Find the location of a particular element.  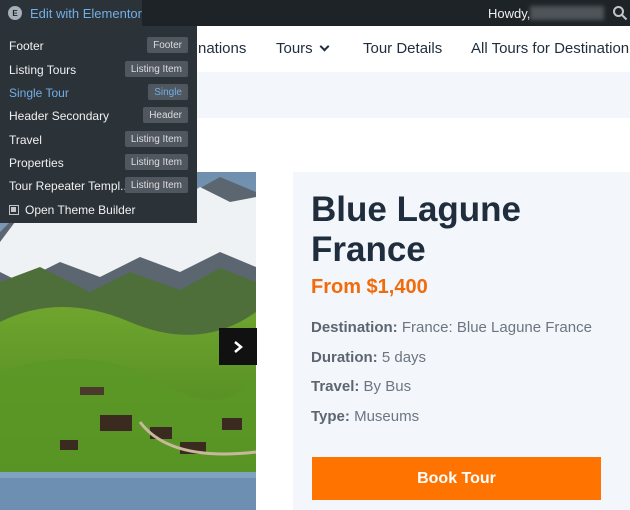

dropdown-item-label: Properties is located at coordinates (36, 162).